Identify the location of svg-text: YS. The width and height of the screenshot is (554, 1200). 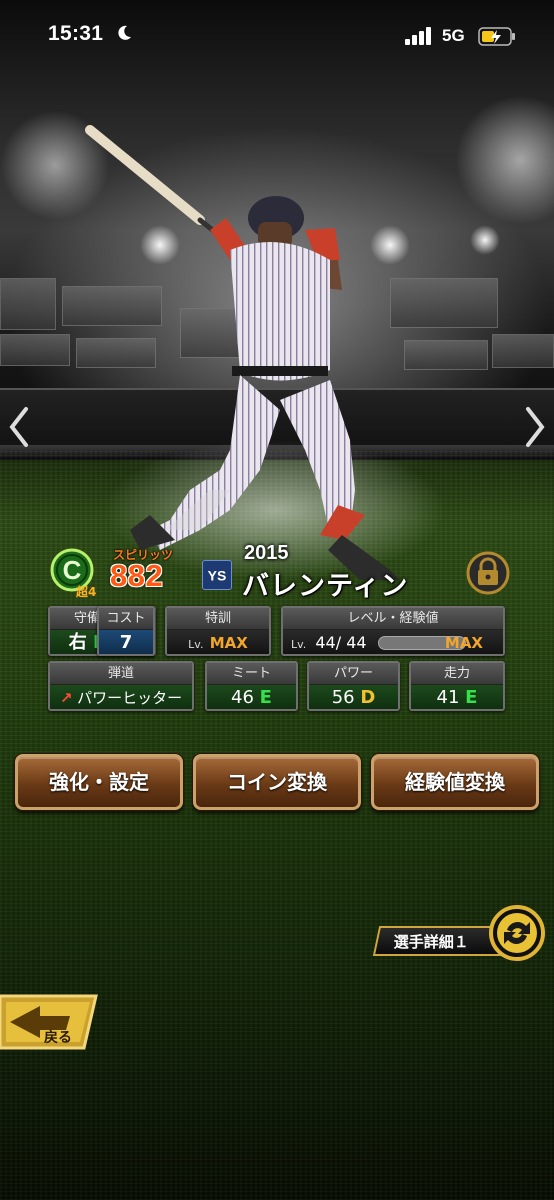
(217, 576).